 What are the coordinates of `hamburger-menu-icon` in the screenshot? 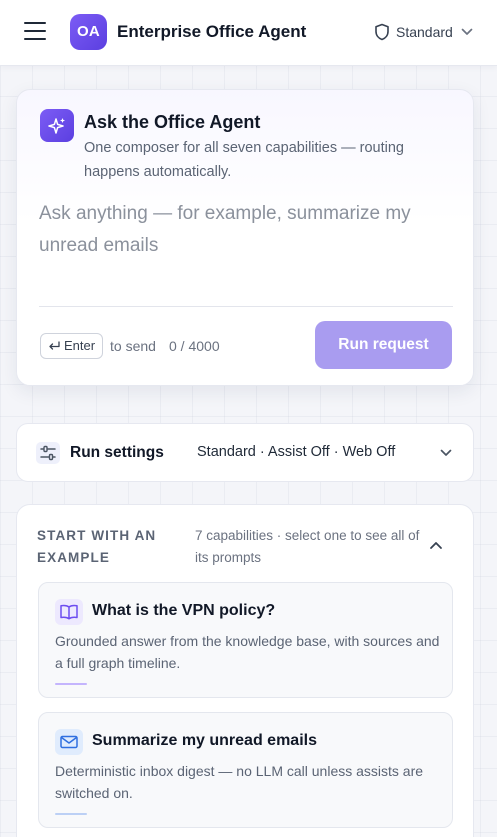 It's located at (35, 32).